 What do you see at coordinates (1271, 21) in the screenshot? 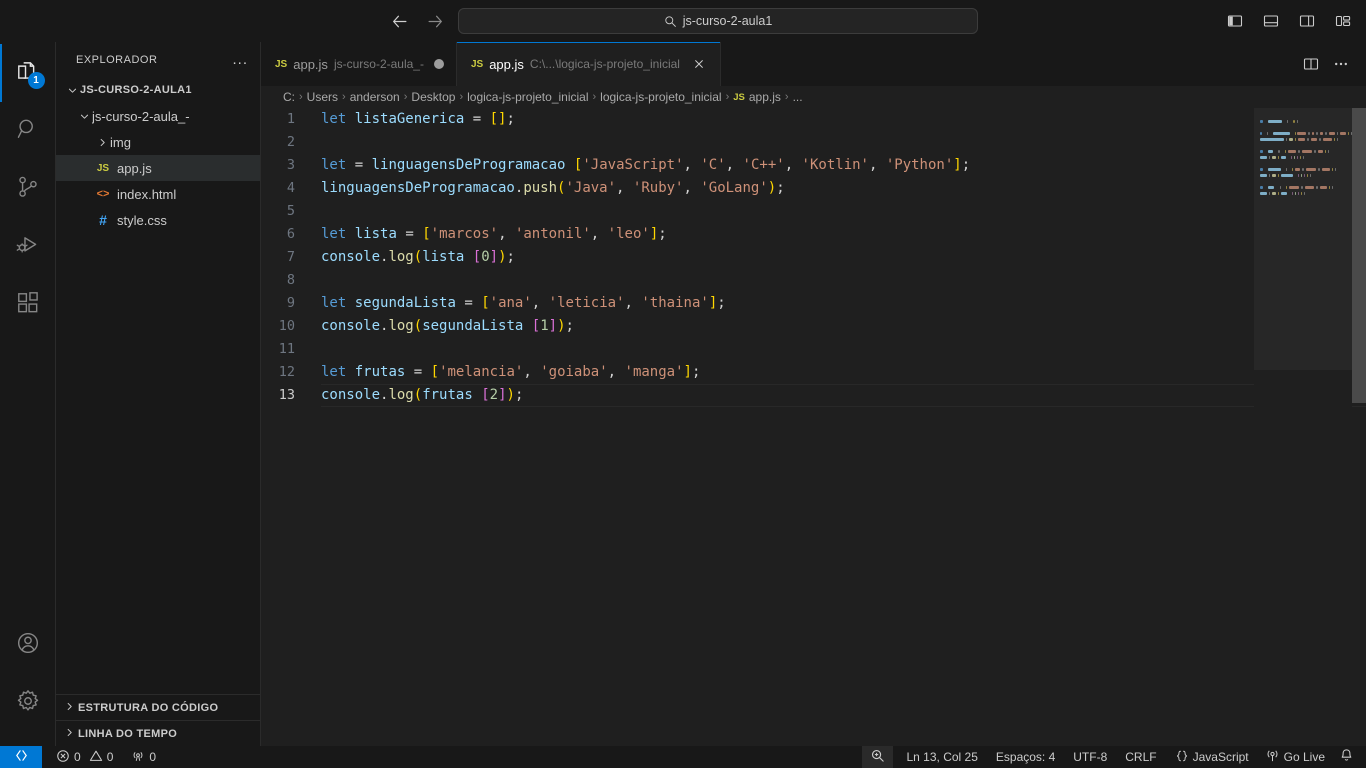
I see `toggle-panel-icon` at bounding box center [1271, 21].